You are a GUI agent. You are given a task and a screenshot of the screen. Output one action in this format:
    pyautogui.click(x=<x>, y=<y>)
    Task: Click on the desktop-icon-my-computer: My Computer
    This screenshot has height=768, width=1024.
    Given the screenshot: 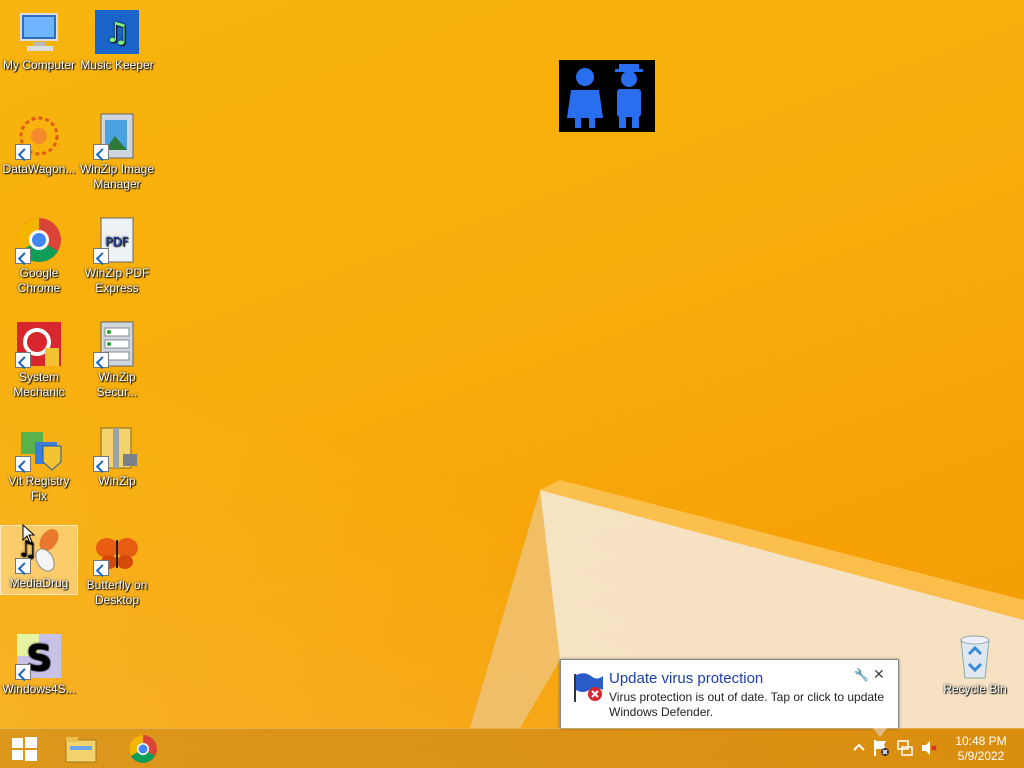 What is the action you would take?
    pyautogui.click(x=39, y=37)
    